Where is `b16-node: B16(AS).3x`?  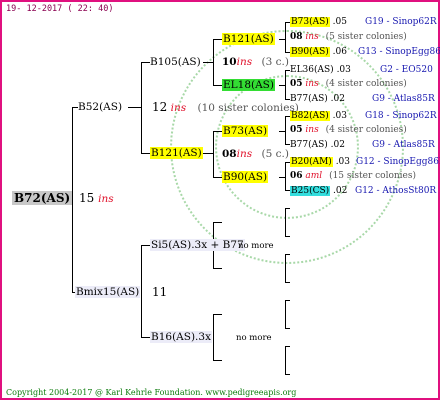
b16-node: B16(AS).3x is located at coordinates (181, 337).